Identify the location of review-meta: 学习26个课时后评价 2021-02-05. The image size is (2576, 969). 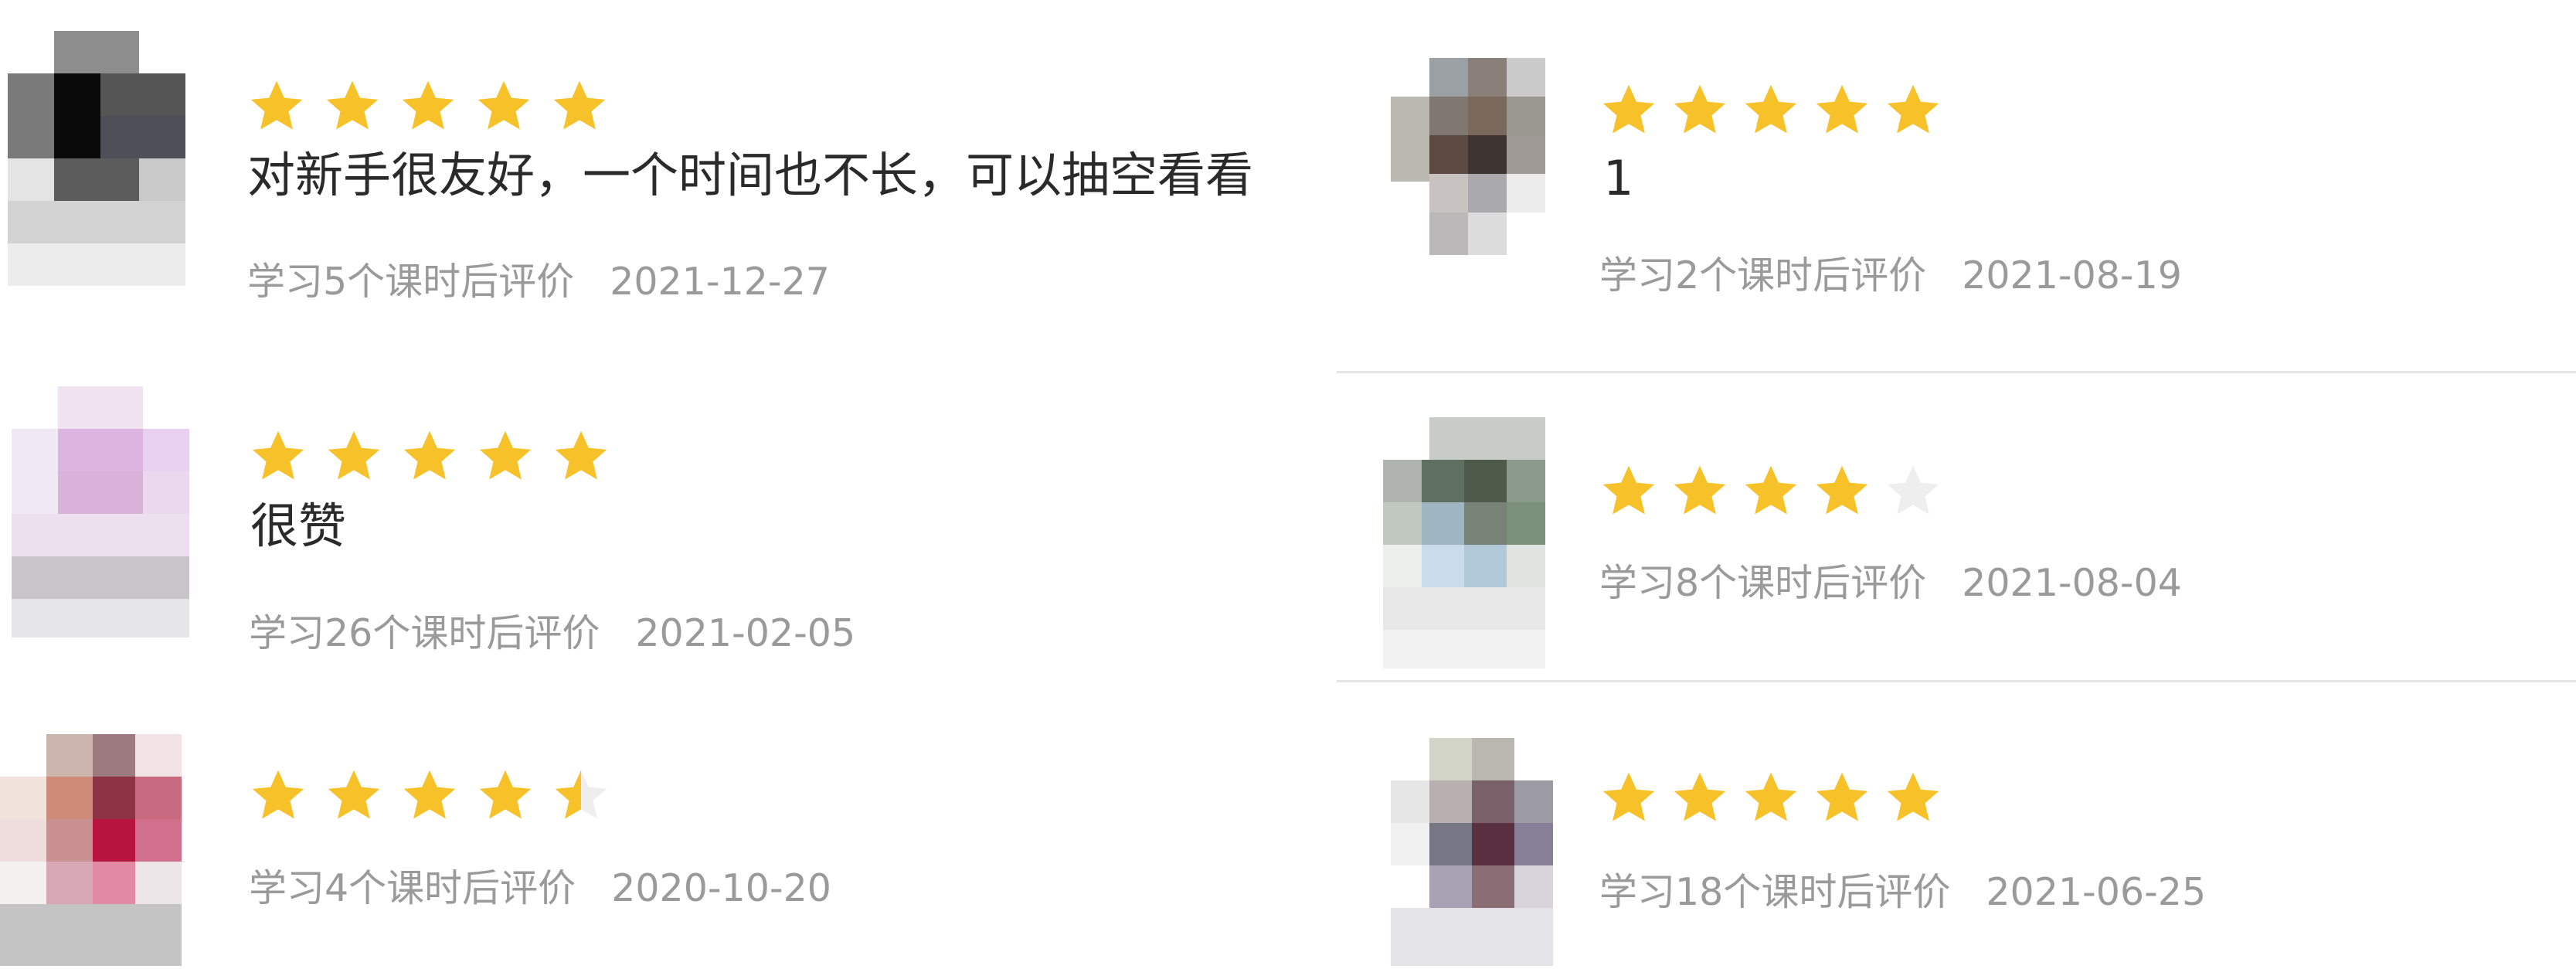
(552, 633).